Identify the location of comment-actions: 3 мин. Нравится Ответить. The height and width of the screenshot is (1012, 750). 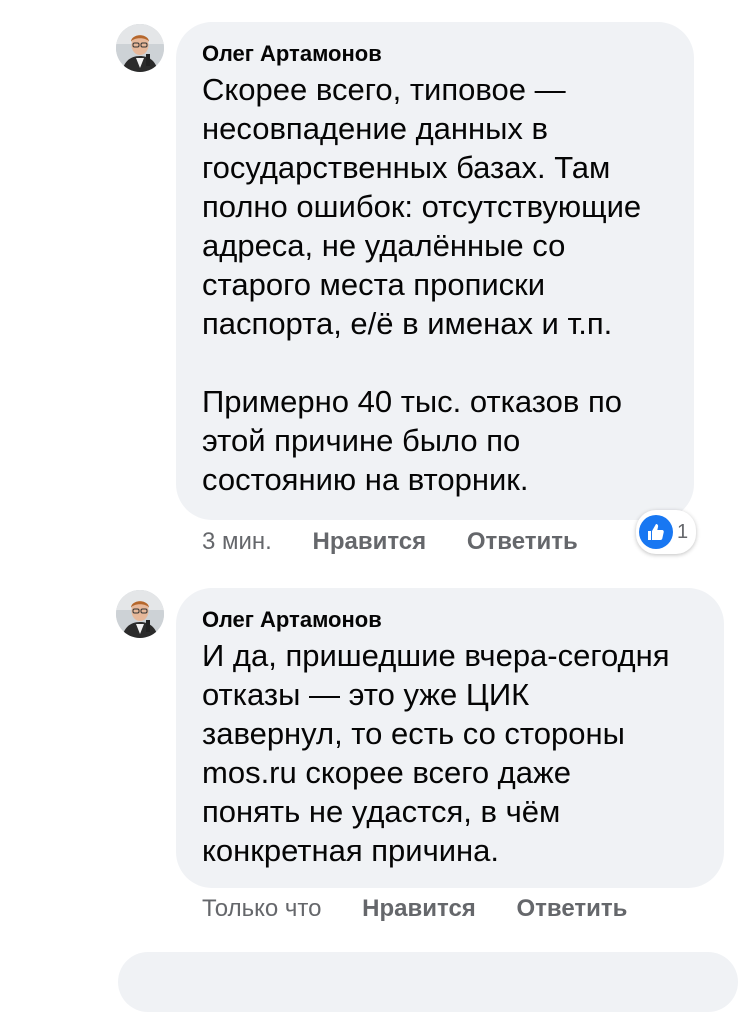
(407, 542).